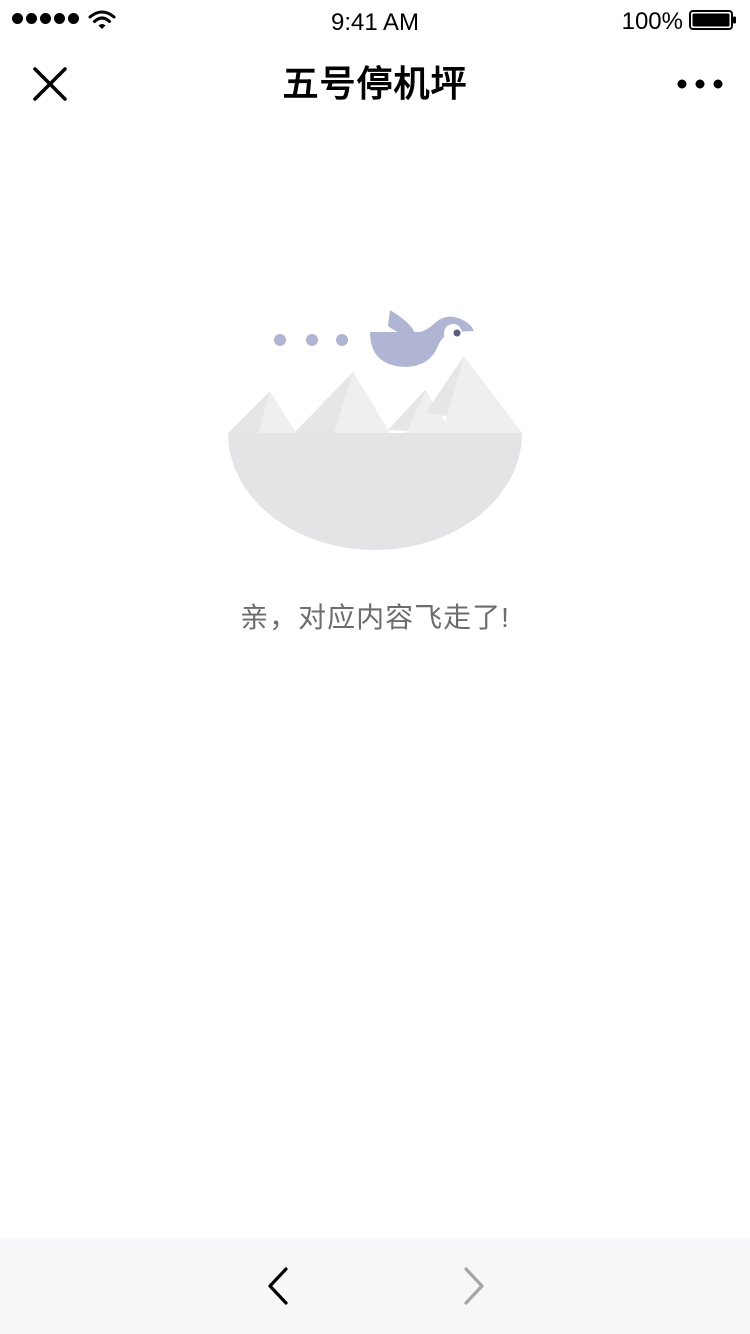 The image size is (750, 1334). What do you see at coordinates (375, 430) in the screenshot?
I see `bird-mountains-illustration` at bounding box center [375, 430].